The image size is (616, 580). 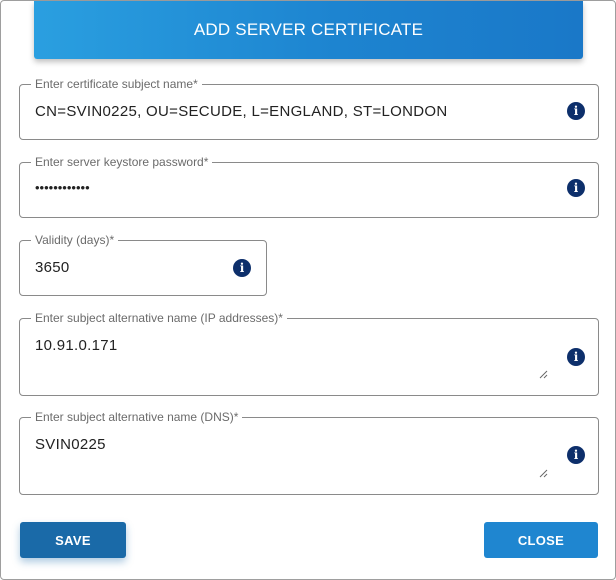 What do you see at coordinates (62, 187) in the screenshot?
I see `keystore-password-input: ••••••••••••` at bounding box center [62, 187].